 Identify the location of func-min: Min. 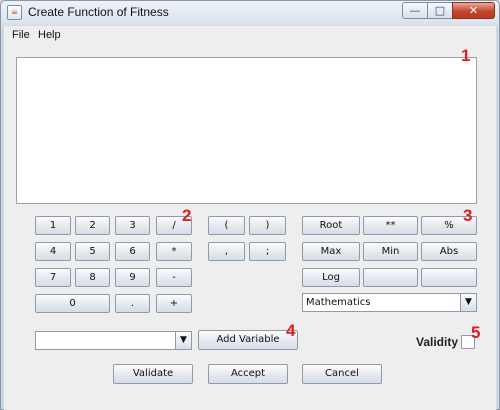
(390, 251).